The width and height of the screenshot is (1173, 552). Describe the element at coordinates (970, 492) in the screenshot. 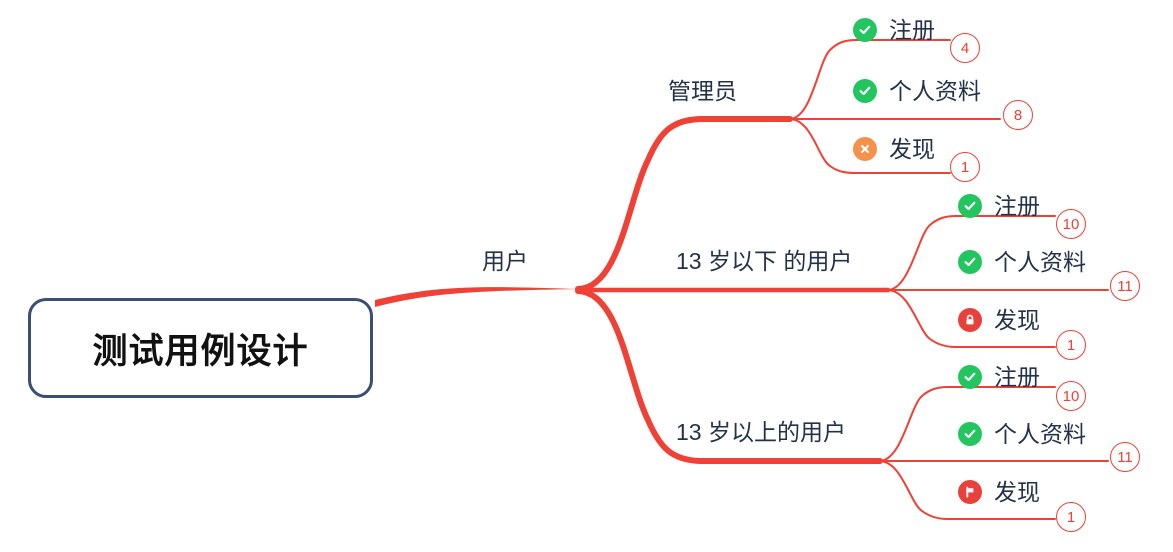

I see `flag-circle-icon` at that location.